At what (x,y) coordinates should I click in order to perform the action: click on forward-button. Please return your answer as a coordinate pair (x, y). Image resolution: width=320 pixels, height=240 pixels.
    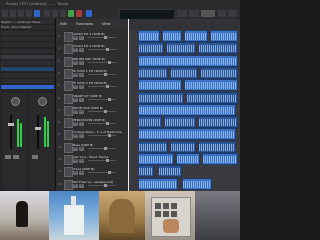
    Looking at the image, I should click on (55, 13).